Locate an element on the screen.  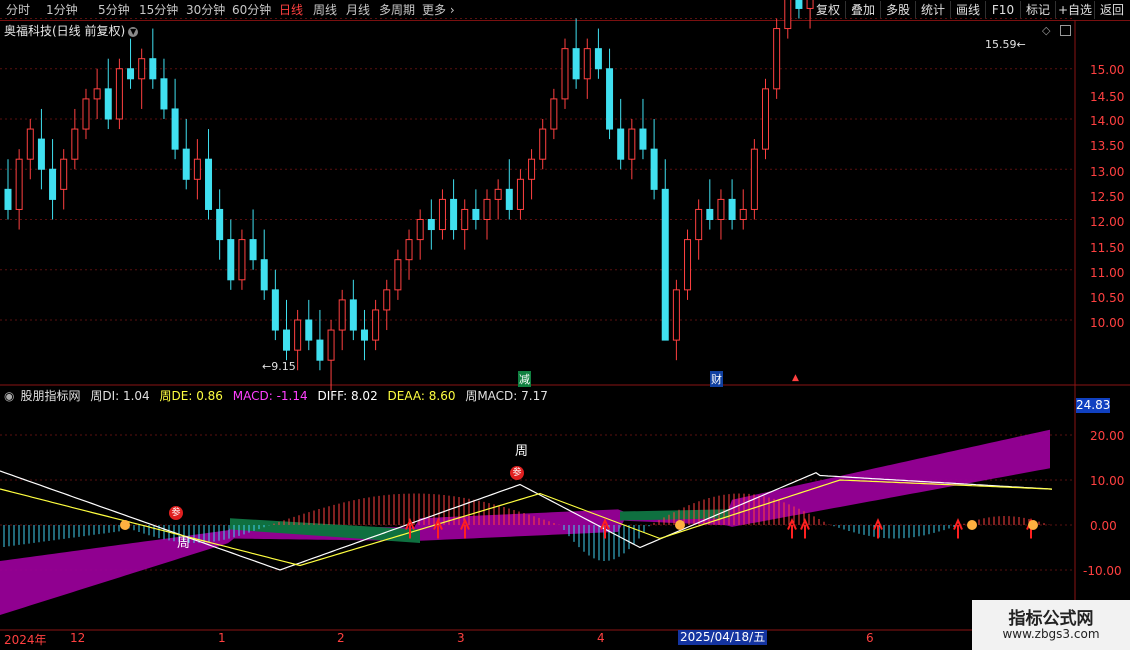
date-tick: 2 is located at coordinates (341, 638).